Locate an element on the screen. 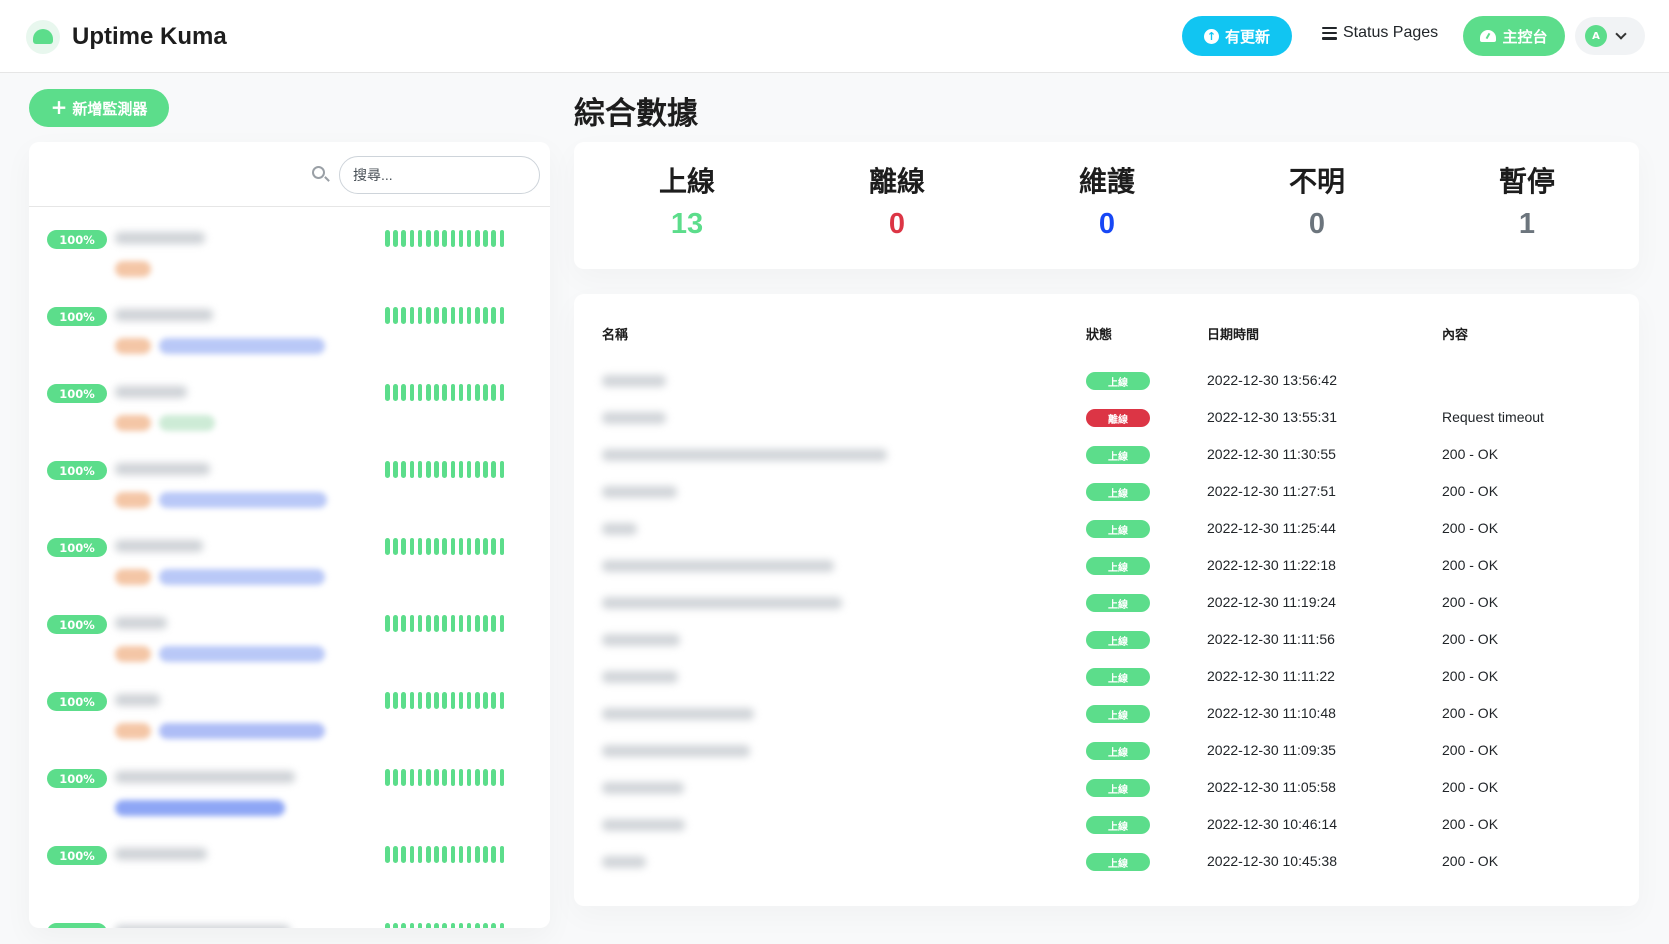 This screenshot has height=944, width=1669. profile-dropdown: A is located at coordinates (1610, 36).